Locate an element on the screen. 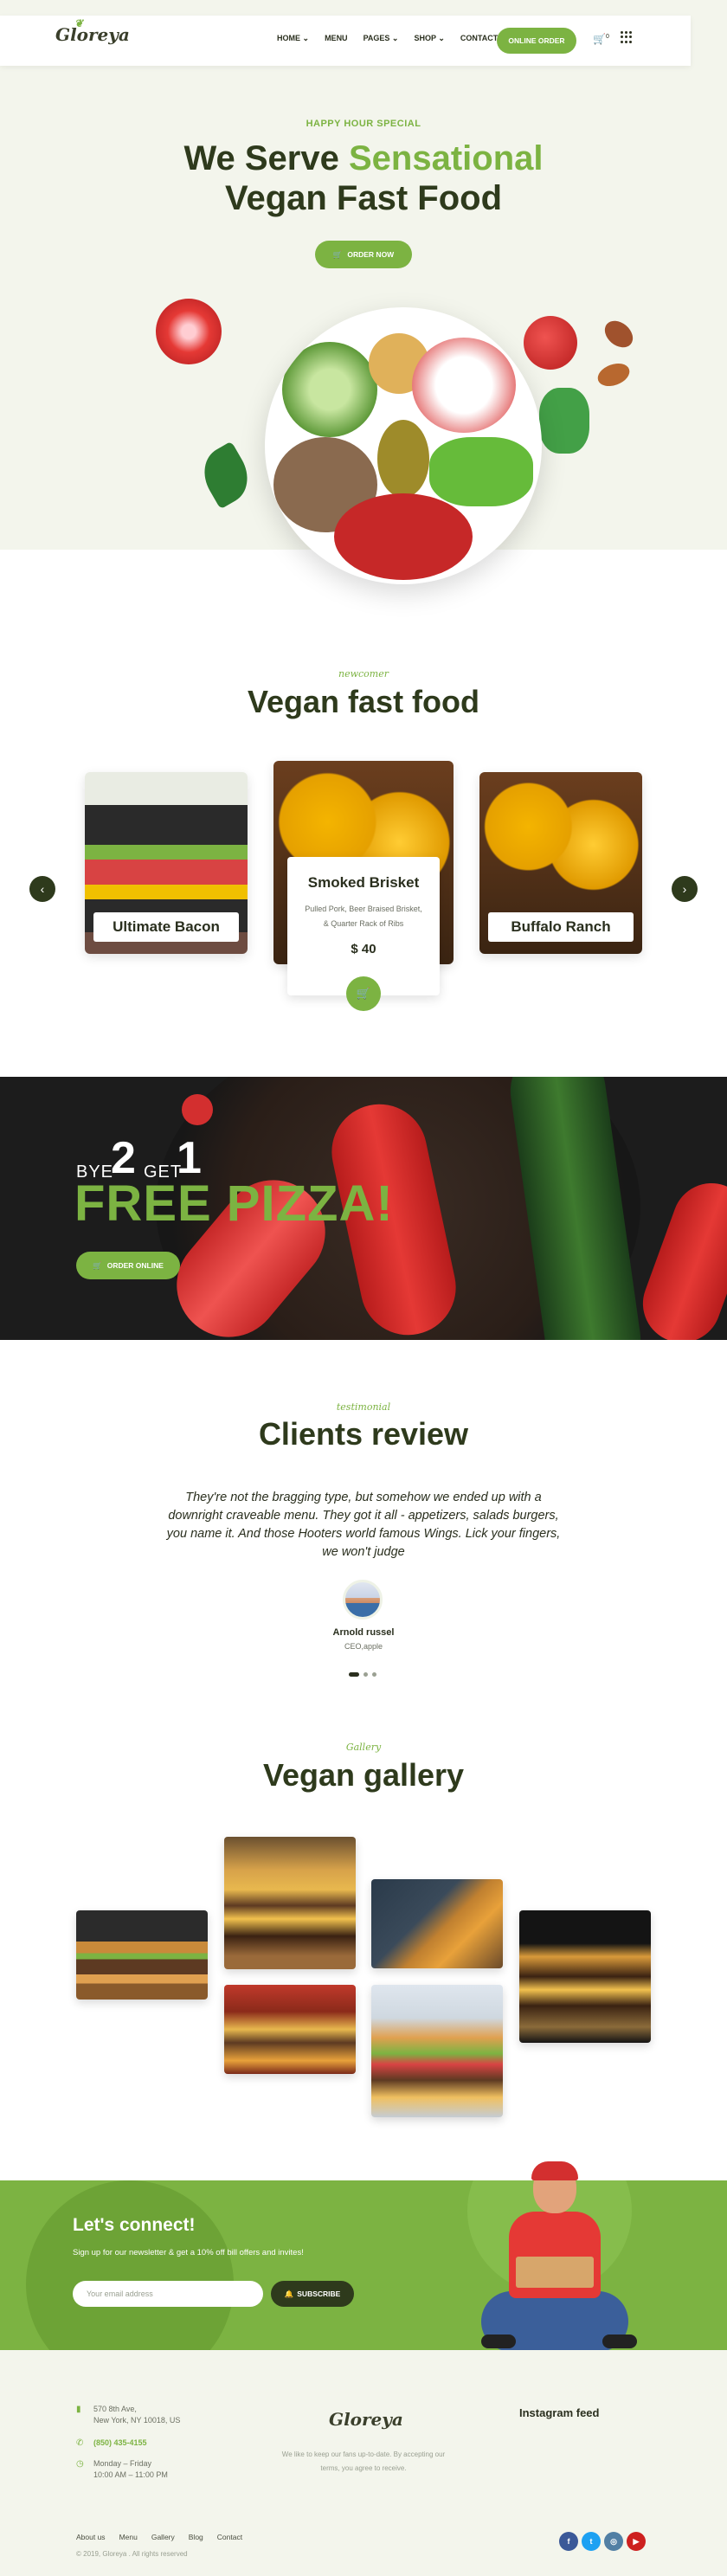 The image size is (727, 2576). nav-item-home: HOME ⌄ is located at coordinates (293, 38).